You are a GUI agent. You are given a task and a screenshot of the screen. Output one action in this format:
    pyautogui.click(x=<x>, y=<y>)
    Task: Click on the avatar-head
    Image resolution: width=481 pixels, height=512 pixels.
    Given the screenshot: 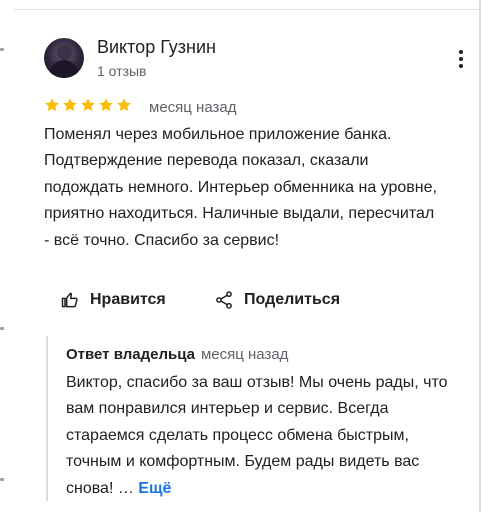 What is the action you would take?
    pyautogui.click(x=64, y=52)
    